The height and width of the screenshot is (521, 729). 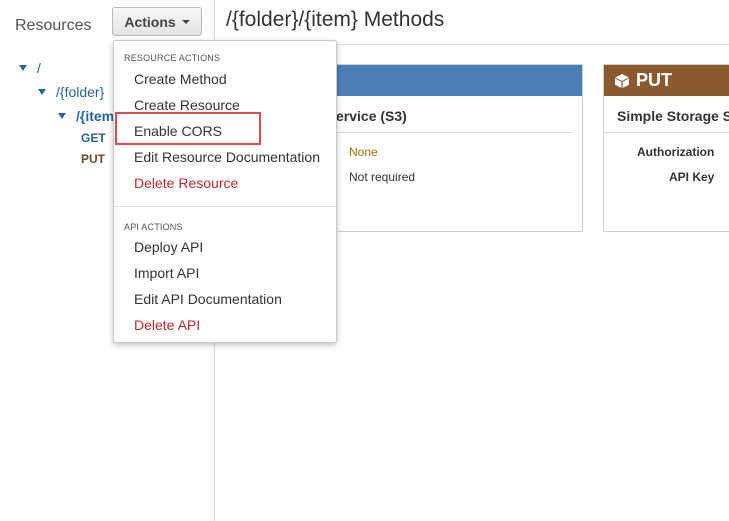 What do you see at coordinates (180, 79) in the screenshot?
I see `menu-item-create-method: Create Method` at bounding box center [180, 79].